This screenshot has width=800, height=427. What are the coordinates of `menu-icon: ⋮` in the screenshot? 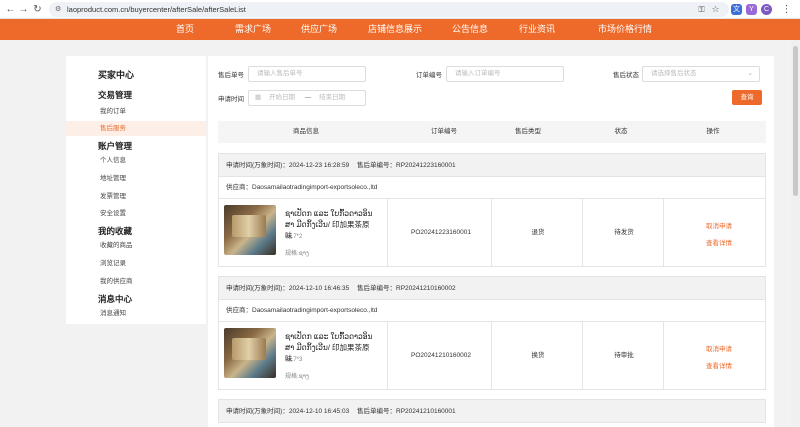 It's located at (786, 9).